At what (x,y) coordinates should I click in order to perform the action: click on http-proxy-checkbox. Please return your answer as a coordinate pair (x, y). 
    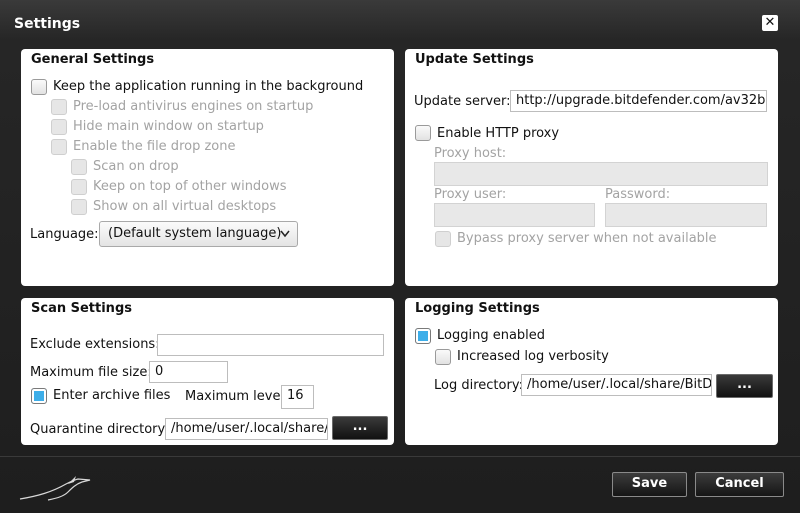
    Looking at the image, I should click on (423, 133).